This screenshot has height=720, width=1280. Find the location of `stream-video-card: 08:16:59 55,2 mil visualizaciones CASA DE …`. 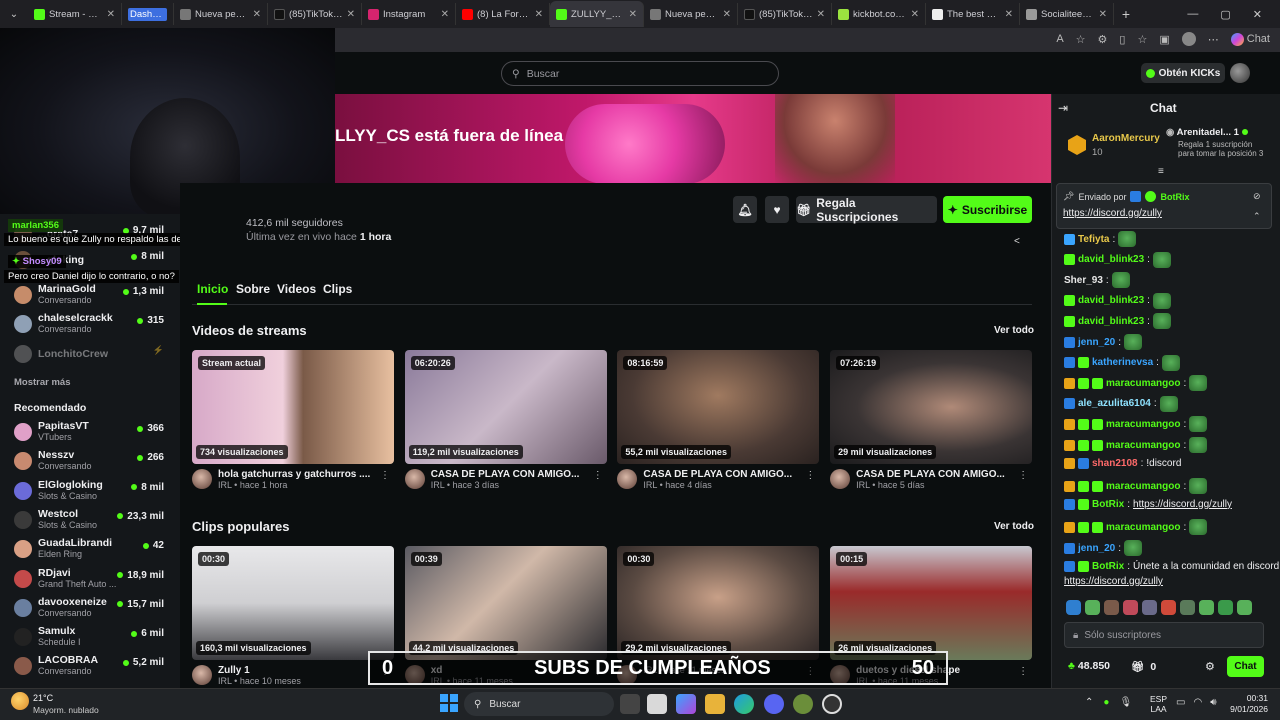

stream-video-card: 08:16:59 55,2 mil visualizaciones CASA DE … is located at coordinates (718, 420).